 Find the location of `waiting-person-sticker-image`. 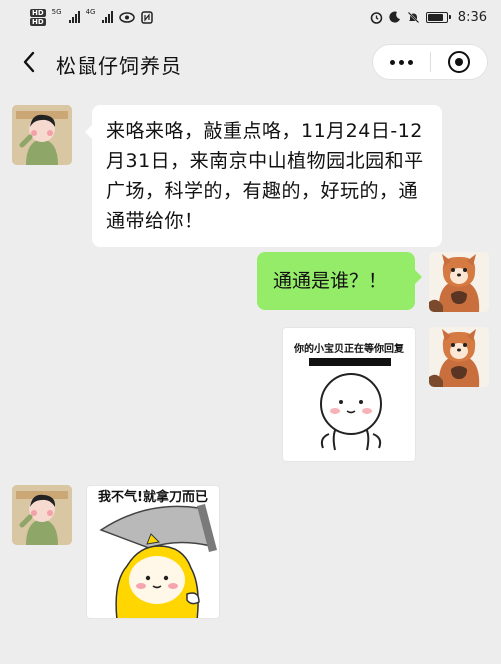

waiting-person-sticker-image is located at coordinates (350, 404).